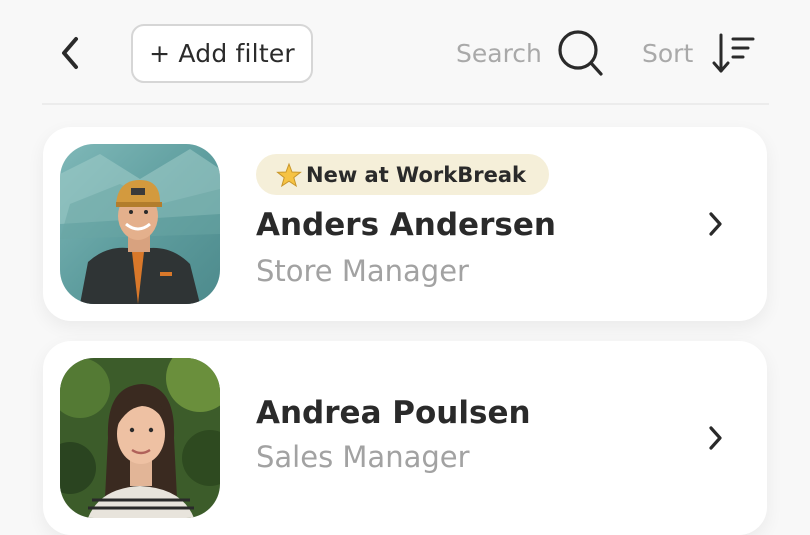 The height and width of the screenshot is (535, 810). I want to click on sort-button: Sort, so click(699, 53).